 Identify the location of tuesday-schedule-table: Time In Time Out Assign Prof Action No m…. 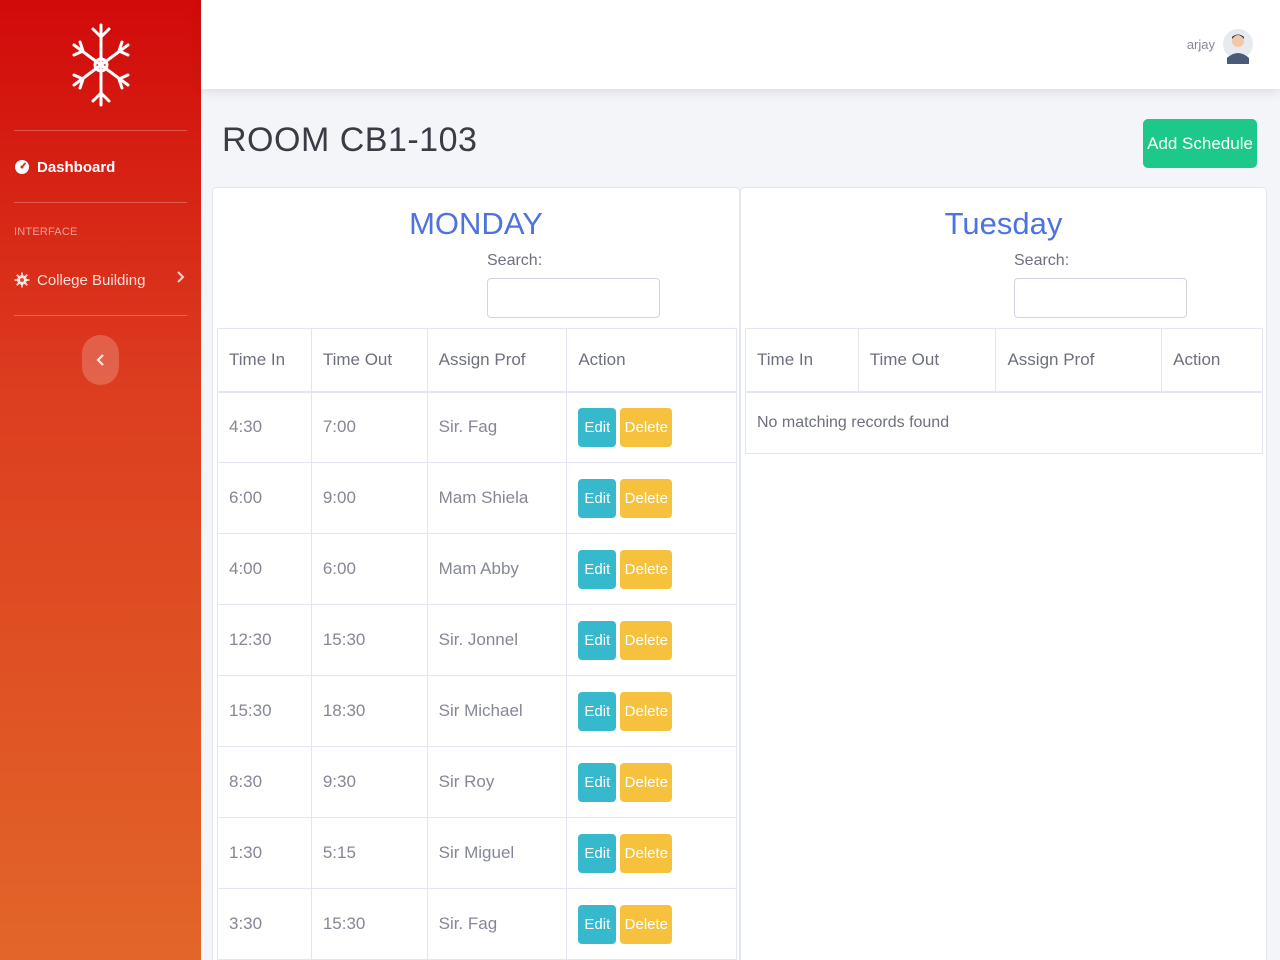
(1004, 391).